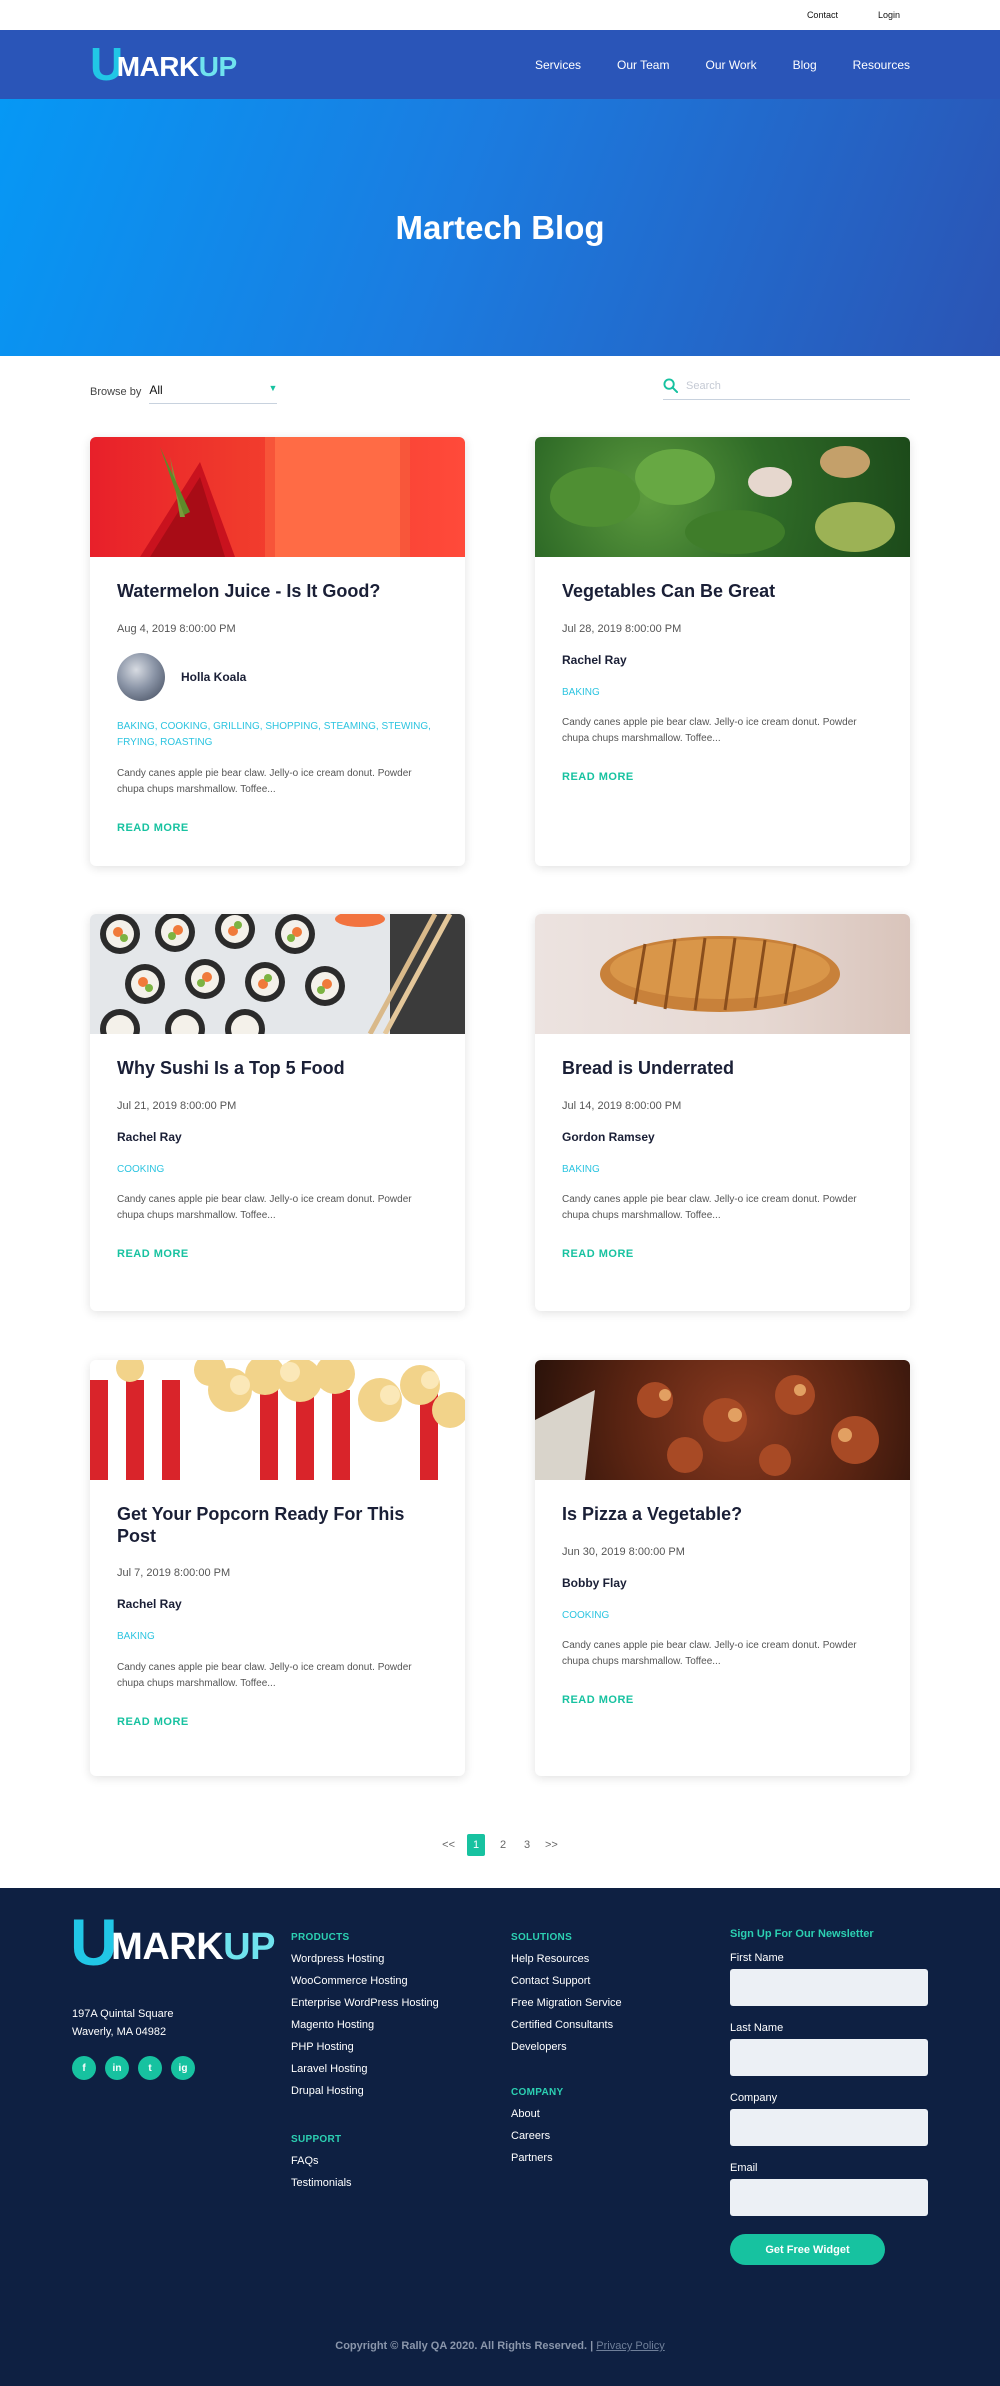 Image resolution: width=1000 pixels, height=2386 pixels. What do you see at coordinates (757, 1958) in the screenshot?
I see `first-name-label: First Name` at bounding box center [757, 1958].